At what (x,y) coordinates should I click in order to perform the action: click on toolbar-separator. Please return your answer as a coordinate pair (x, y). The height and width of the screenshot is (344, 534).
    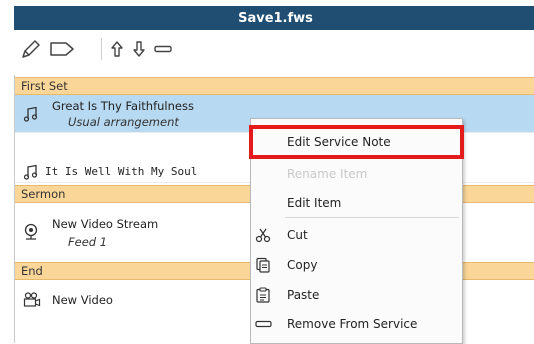
    Looking at the image, I should click on (101, 49).